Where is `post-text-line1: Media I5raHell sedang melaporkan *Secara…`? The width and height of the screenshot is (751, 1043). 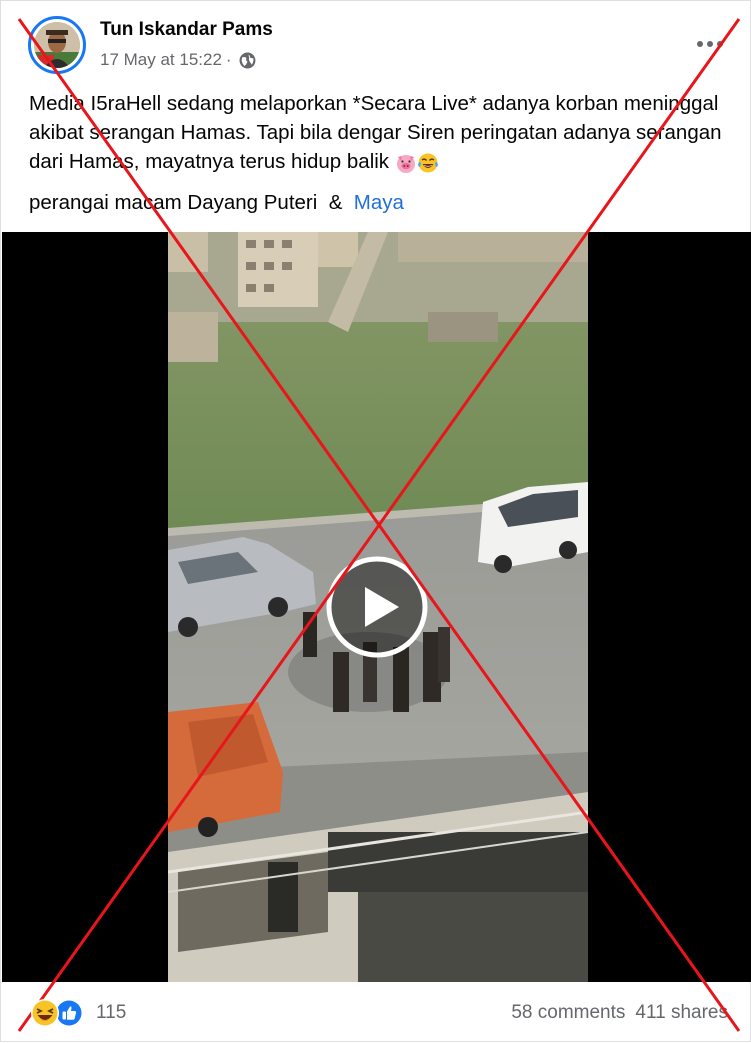 post-text-line1: Media I5raHell sedang melaporkan *Secara… is located at coordinates (375, 132).